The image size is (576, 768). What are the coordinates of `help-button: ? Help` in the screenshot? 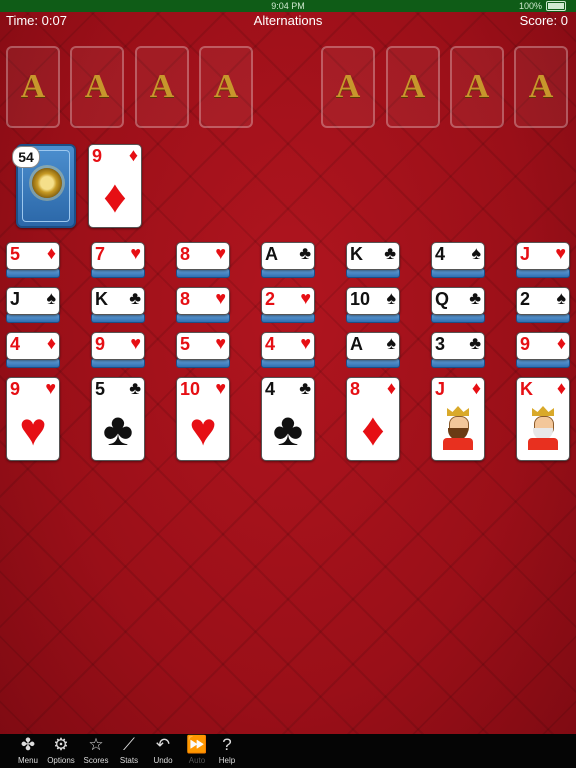 It's located at (227, 751).